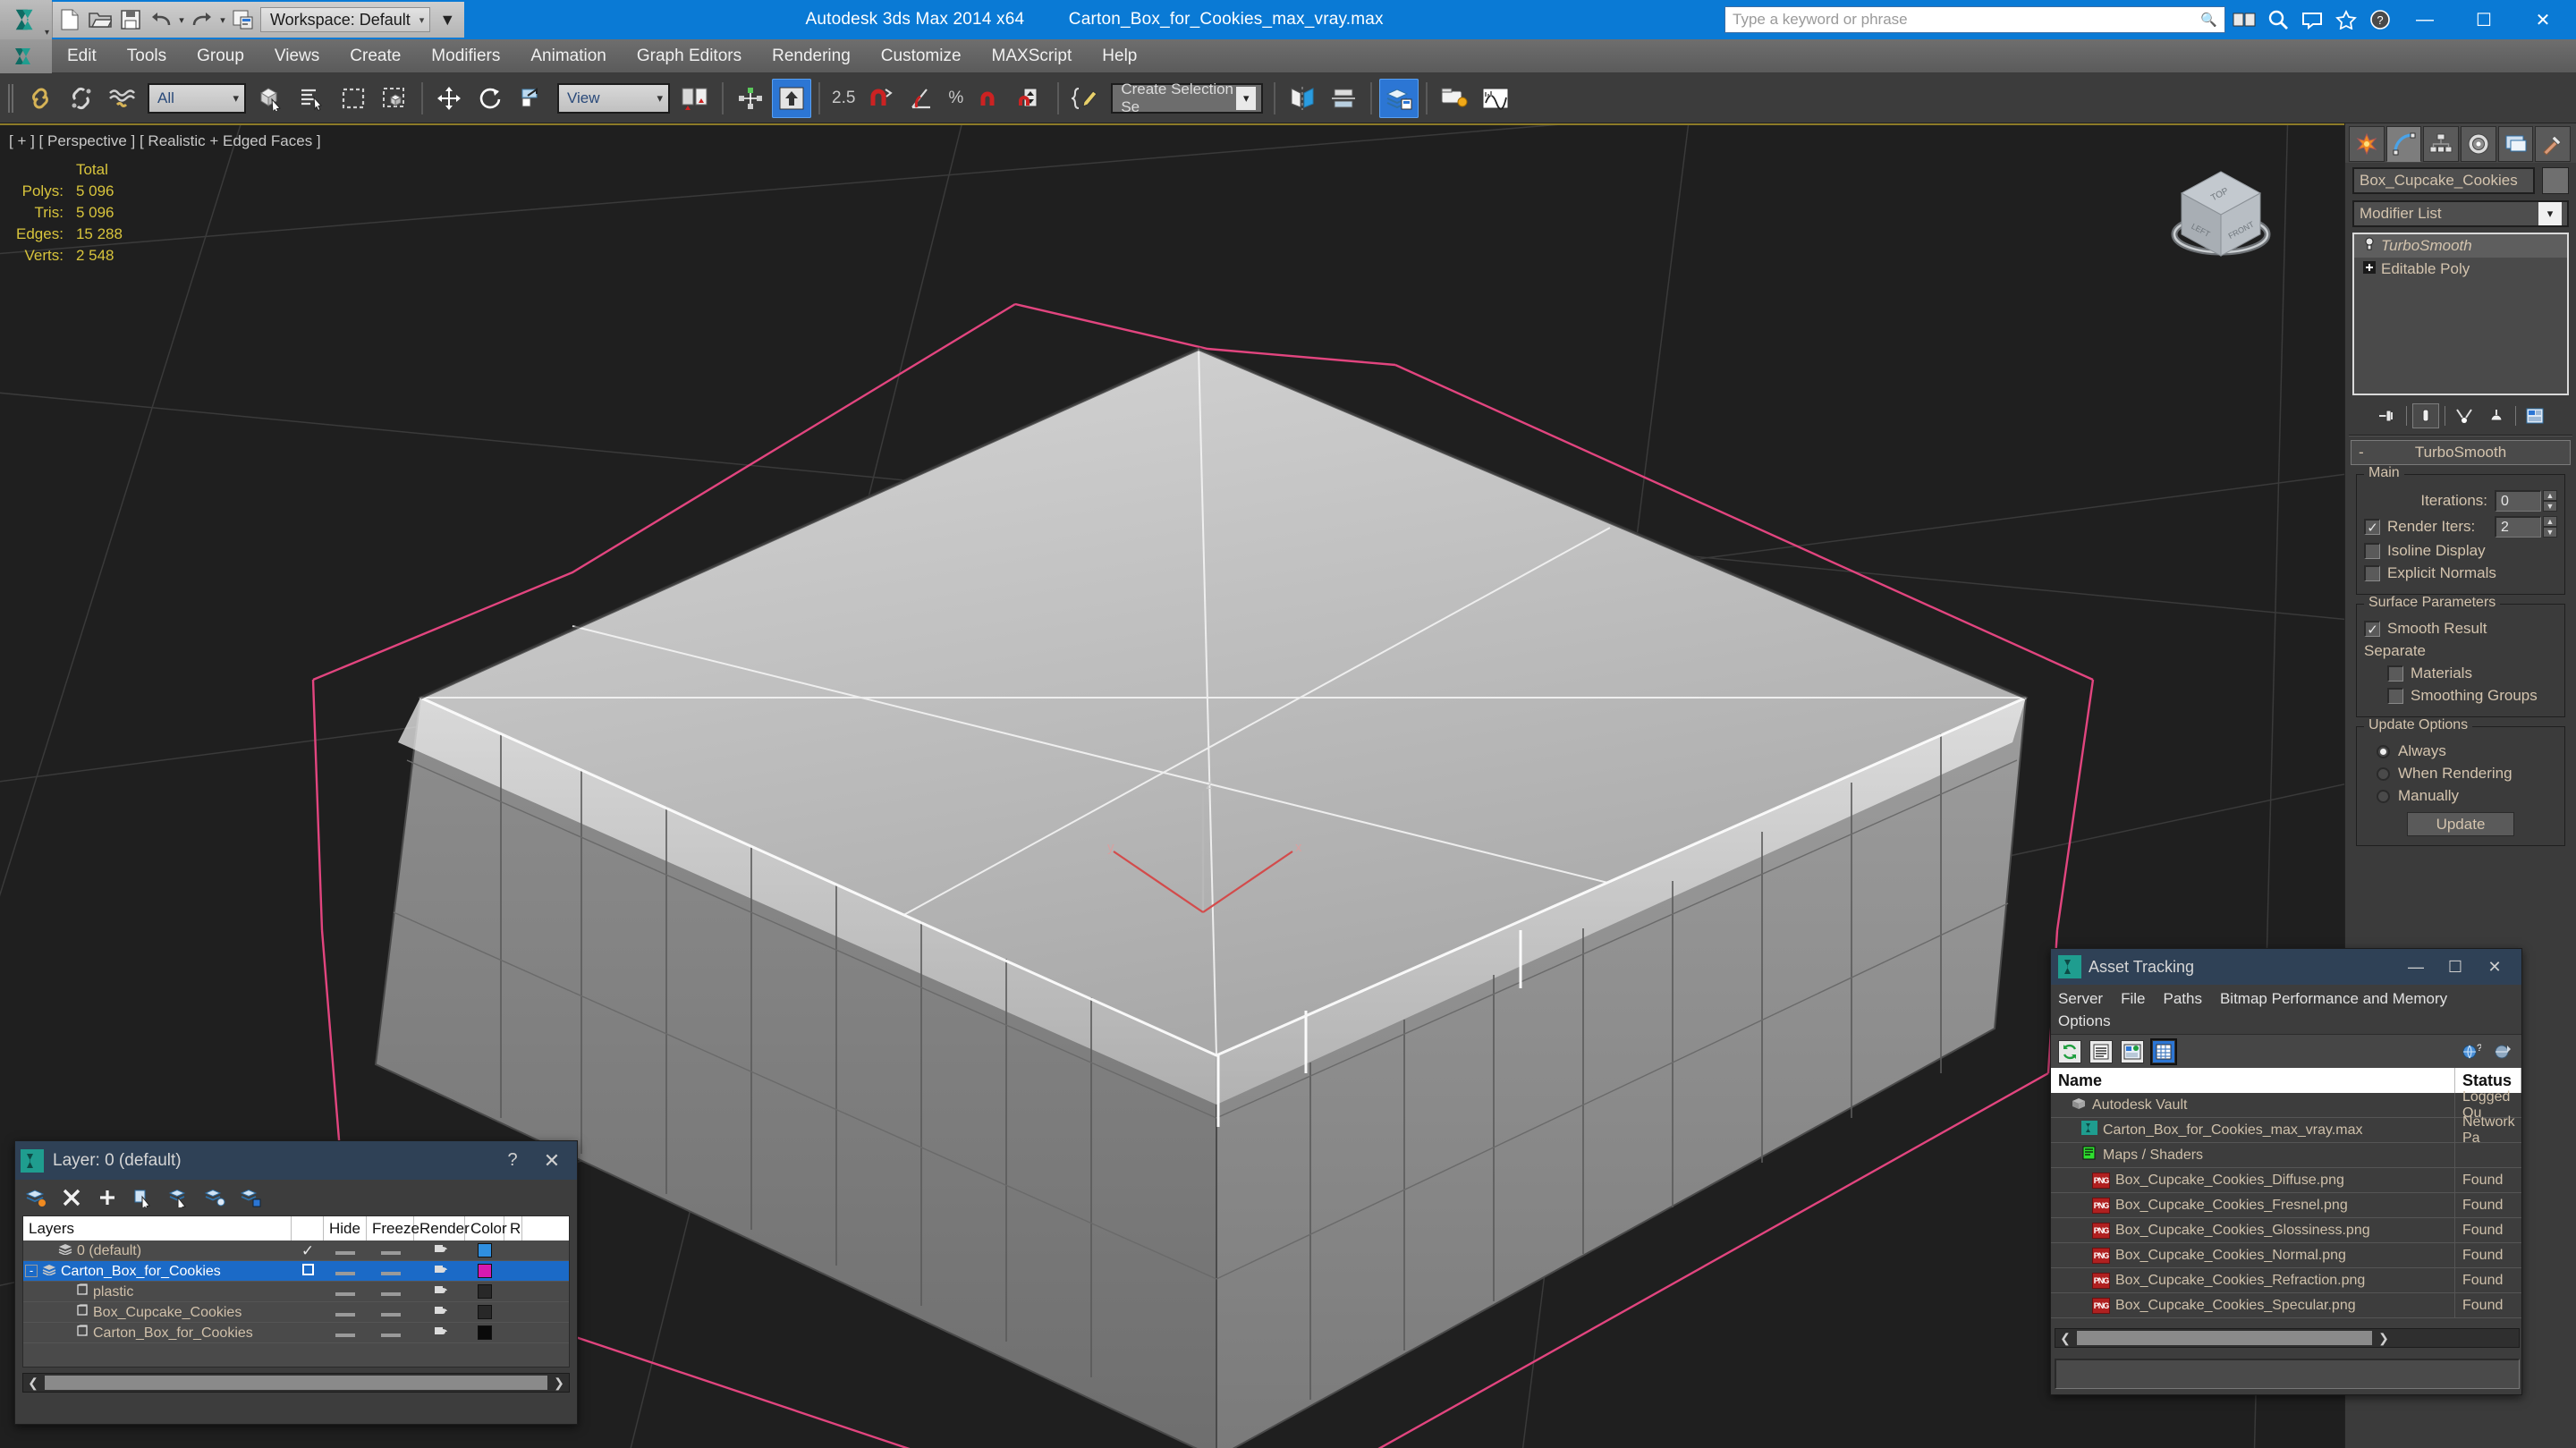  I want to click on display-tab, so click(2515, 144).